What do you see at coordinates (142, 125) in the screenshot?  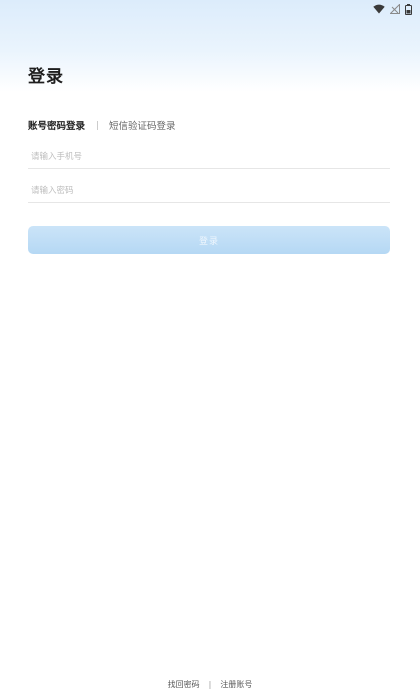 I see `tab-sms-login: 短信验证码登录` at bounding box center [142, 125].